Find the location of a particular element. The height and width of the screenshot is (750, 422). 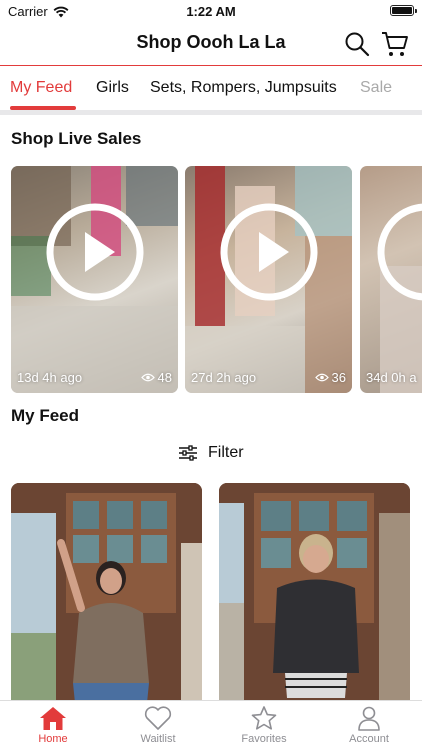

live-sale-meta: 34d 0h a is located at coordinates (394, 377).